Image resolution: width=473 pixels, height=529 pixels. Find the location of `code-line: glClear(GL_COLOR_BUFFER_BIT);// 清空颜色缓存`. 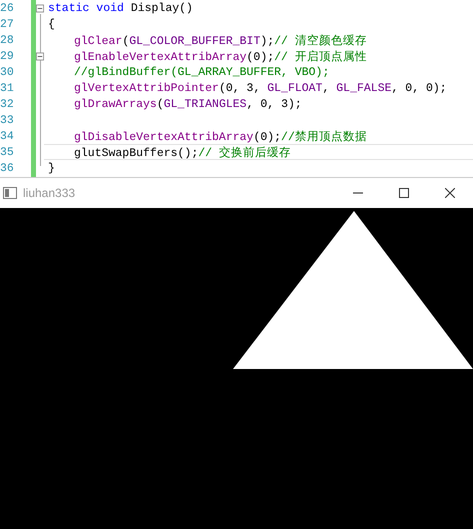

code-line: glClear(GL_COLOR_BUFFER_BIT);// 清空颜色缓存 is located at coordinates (220, 40).